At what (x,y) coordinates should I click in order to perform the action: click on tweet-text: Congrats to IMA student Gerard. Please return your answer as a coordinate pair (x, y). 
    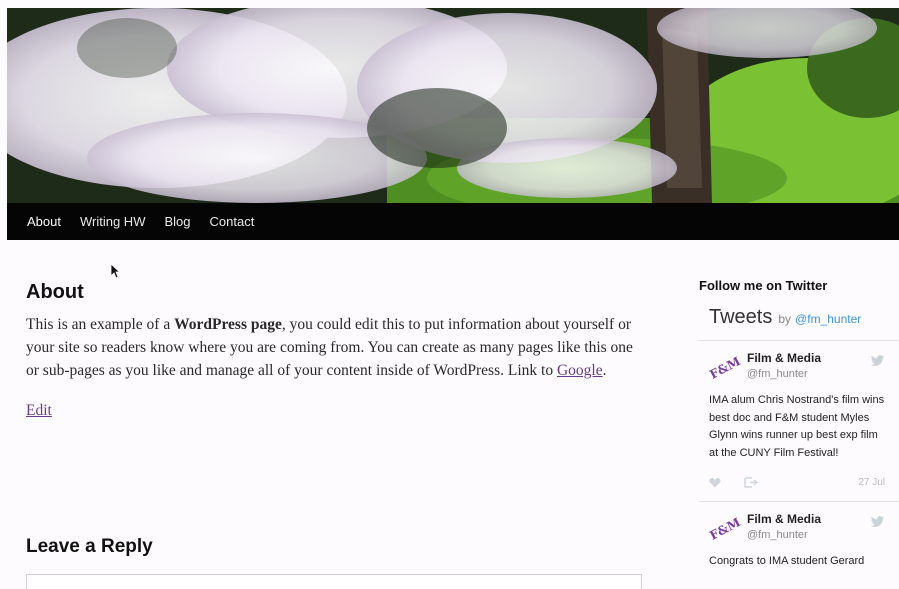
    Looking at the image, I should click on (787, 561).